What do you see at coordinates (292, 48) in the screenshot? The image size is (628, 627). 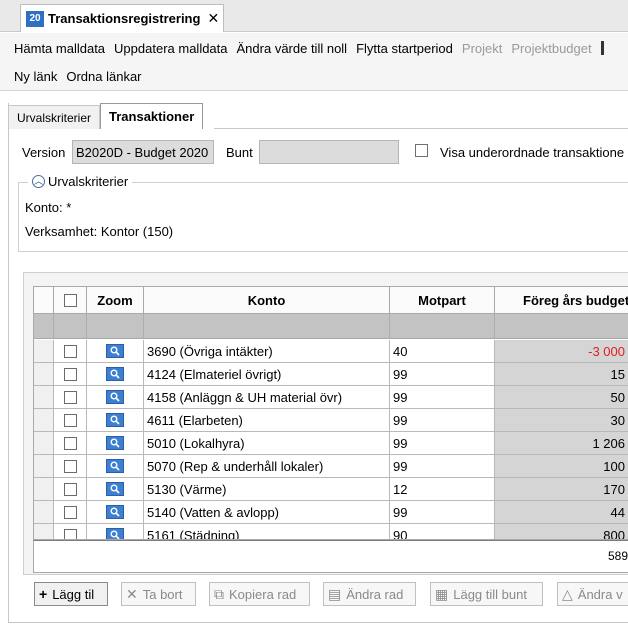 I see `set-value-zero-button: Ändra värde till noll` at bounding box center [292, 48].